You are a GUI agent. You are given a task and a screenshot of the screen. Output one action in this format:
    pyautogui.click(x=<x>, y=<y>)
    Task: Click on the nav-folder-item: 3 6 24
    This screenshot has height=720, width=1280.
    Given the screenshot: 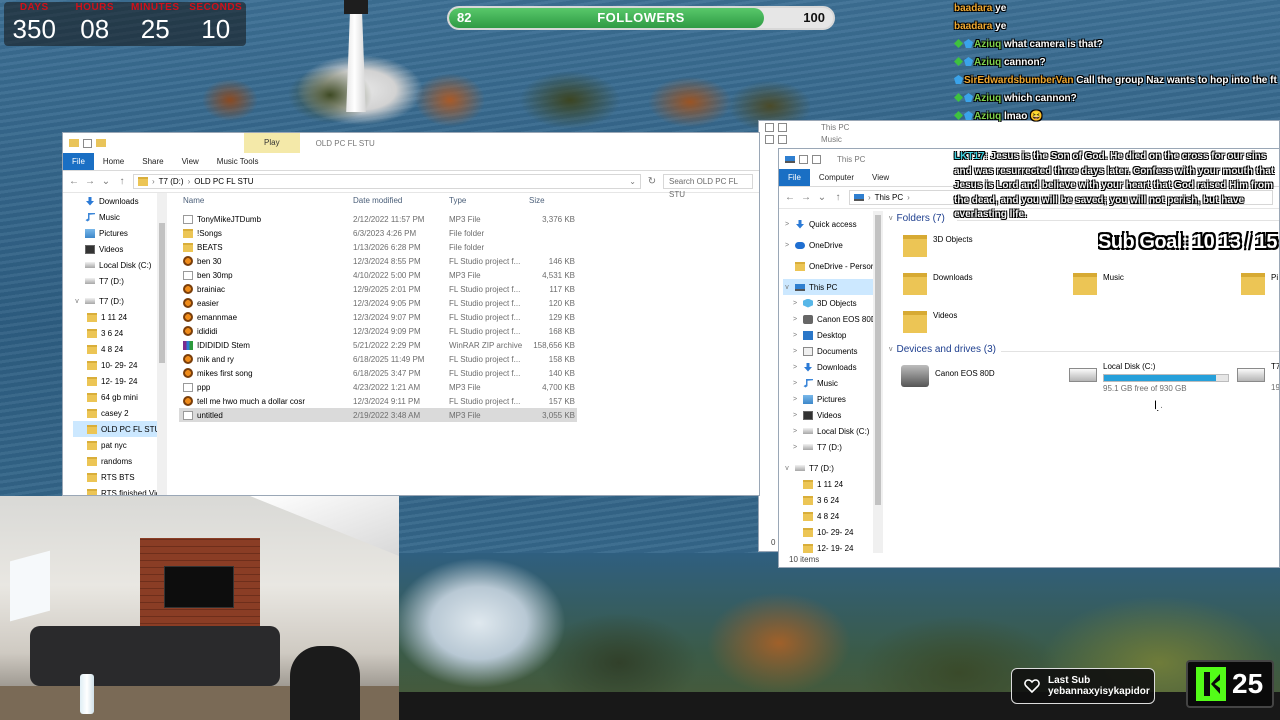 What is the action you would take?
    pyautogui.click(x=829, y=500)
    